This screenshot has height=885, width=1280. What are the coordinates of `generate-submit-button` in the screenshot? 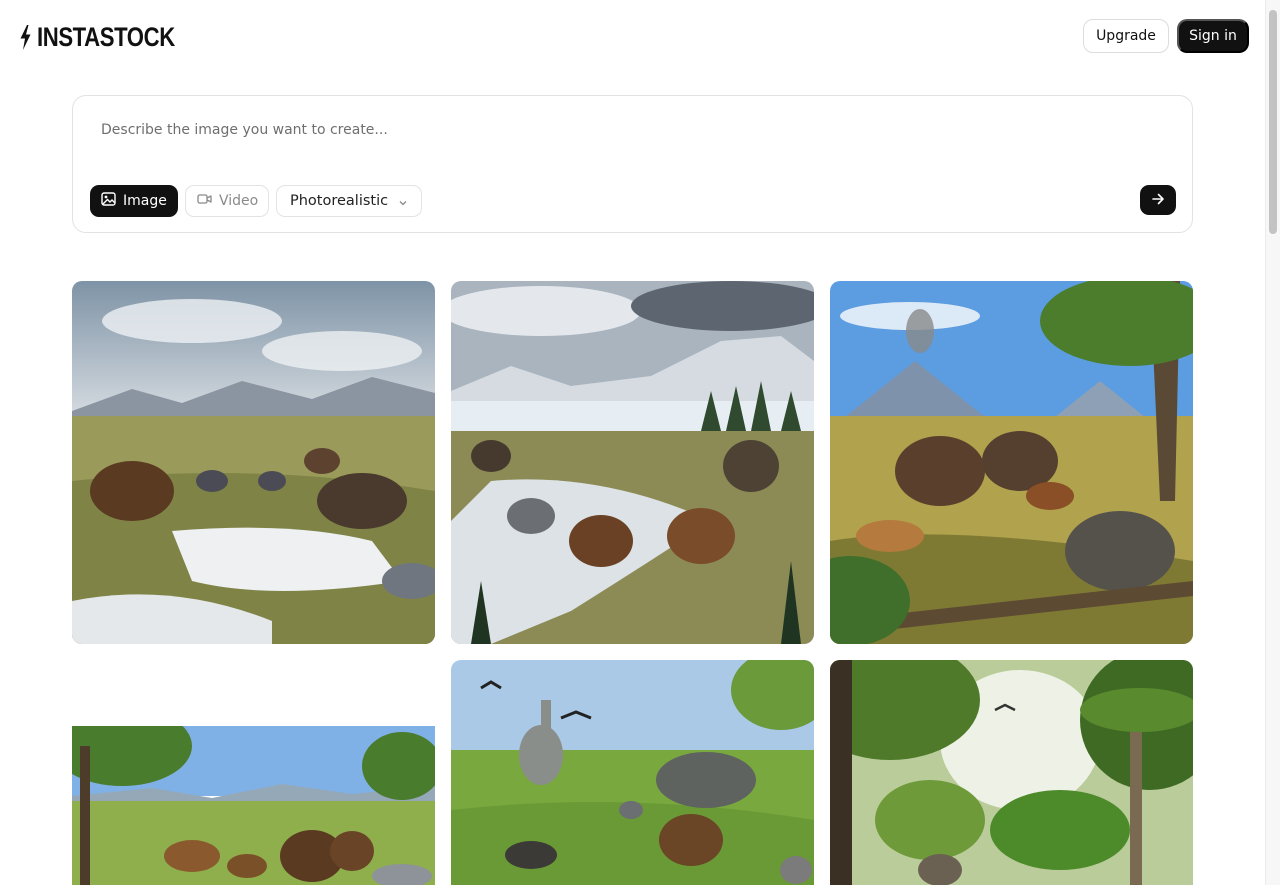 It's located at (1158, 200).